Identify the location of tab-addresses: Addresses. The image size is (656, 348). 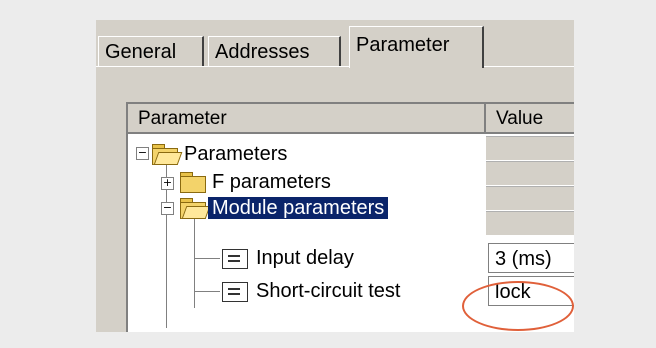
(274, 51).